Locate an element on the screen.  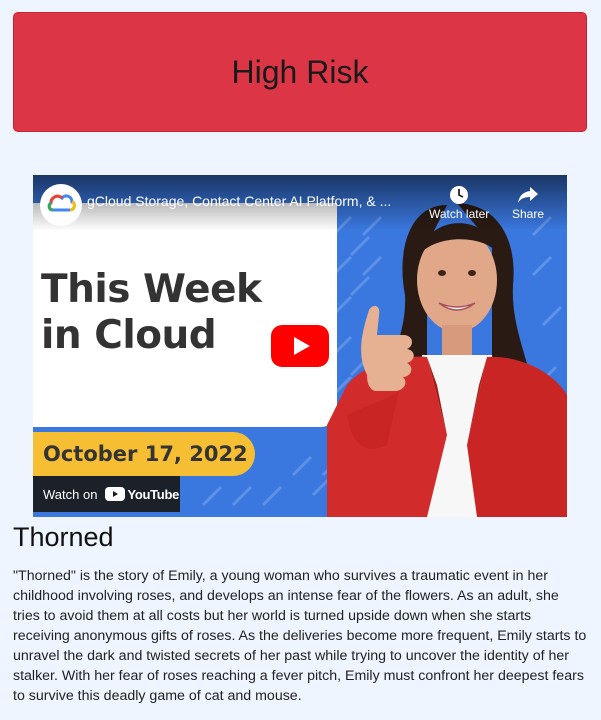
youtube-play-icon is located at coordinates (300, 346).